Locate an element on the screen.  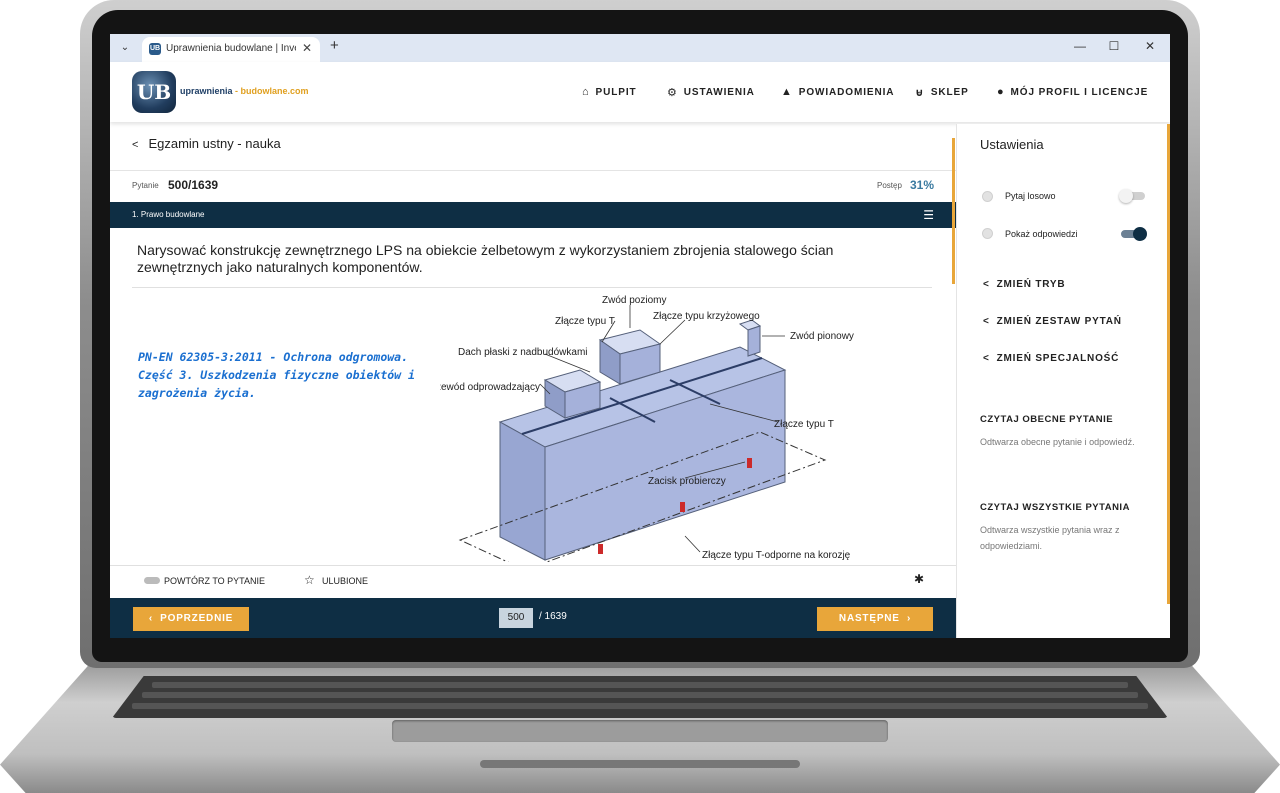
bug-report-icon: ✱ is located at coordinates (919, 579).